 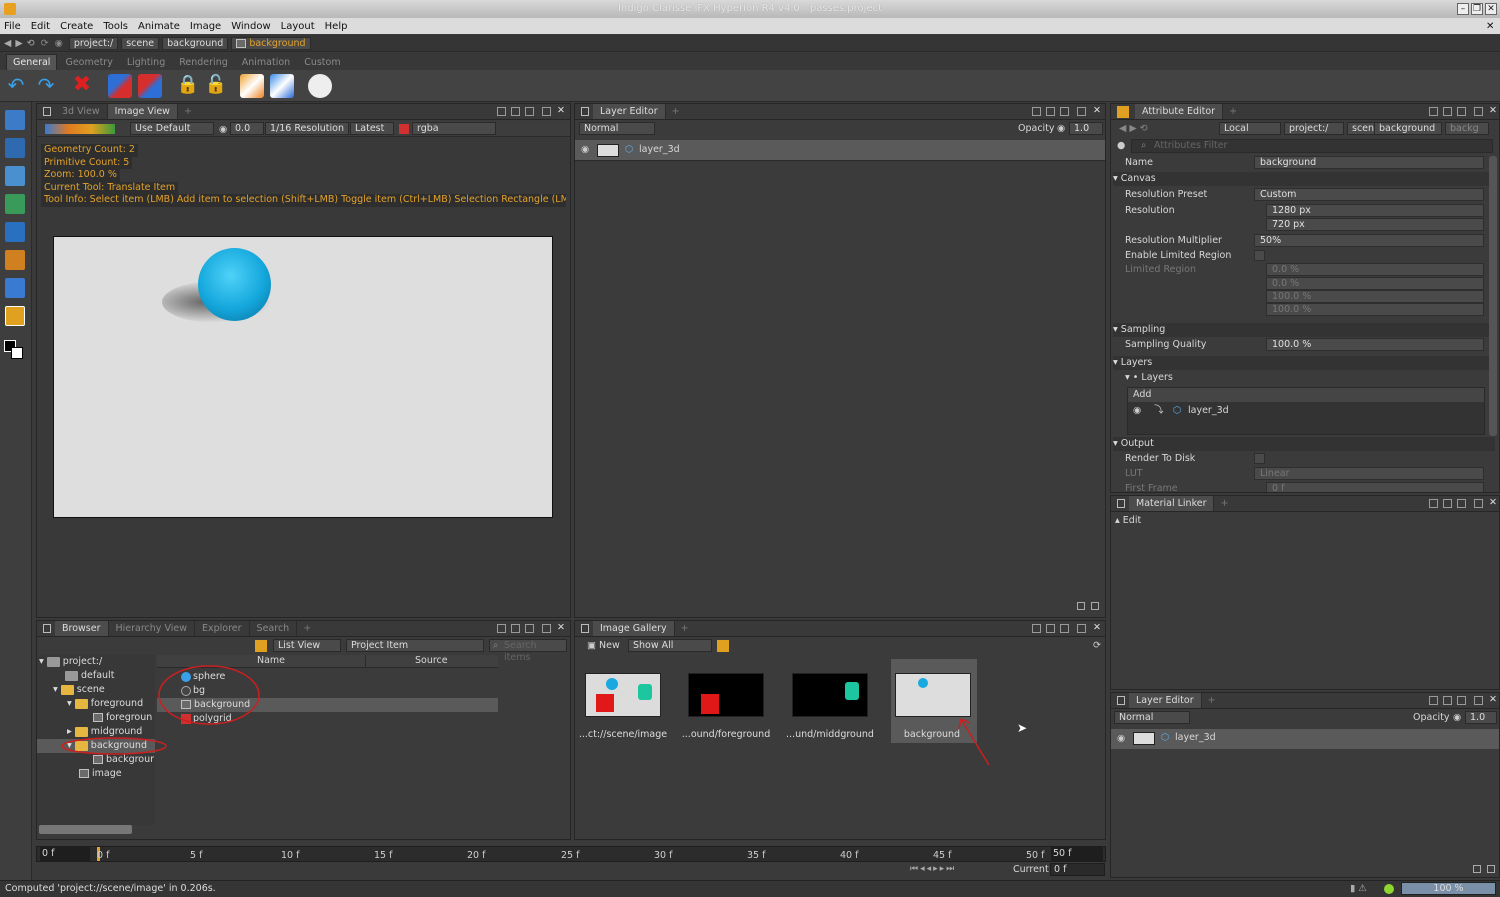 What do you see at coordinates (1463, 9) in the screenshot?
I see `minimize-icon: –` at bounding box center [1463, 9].